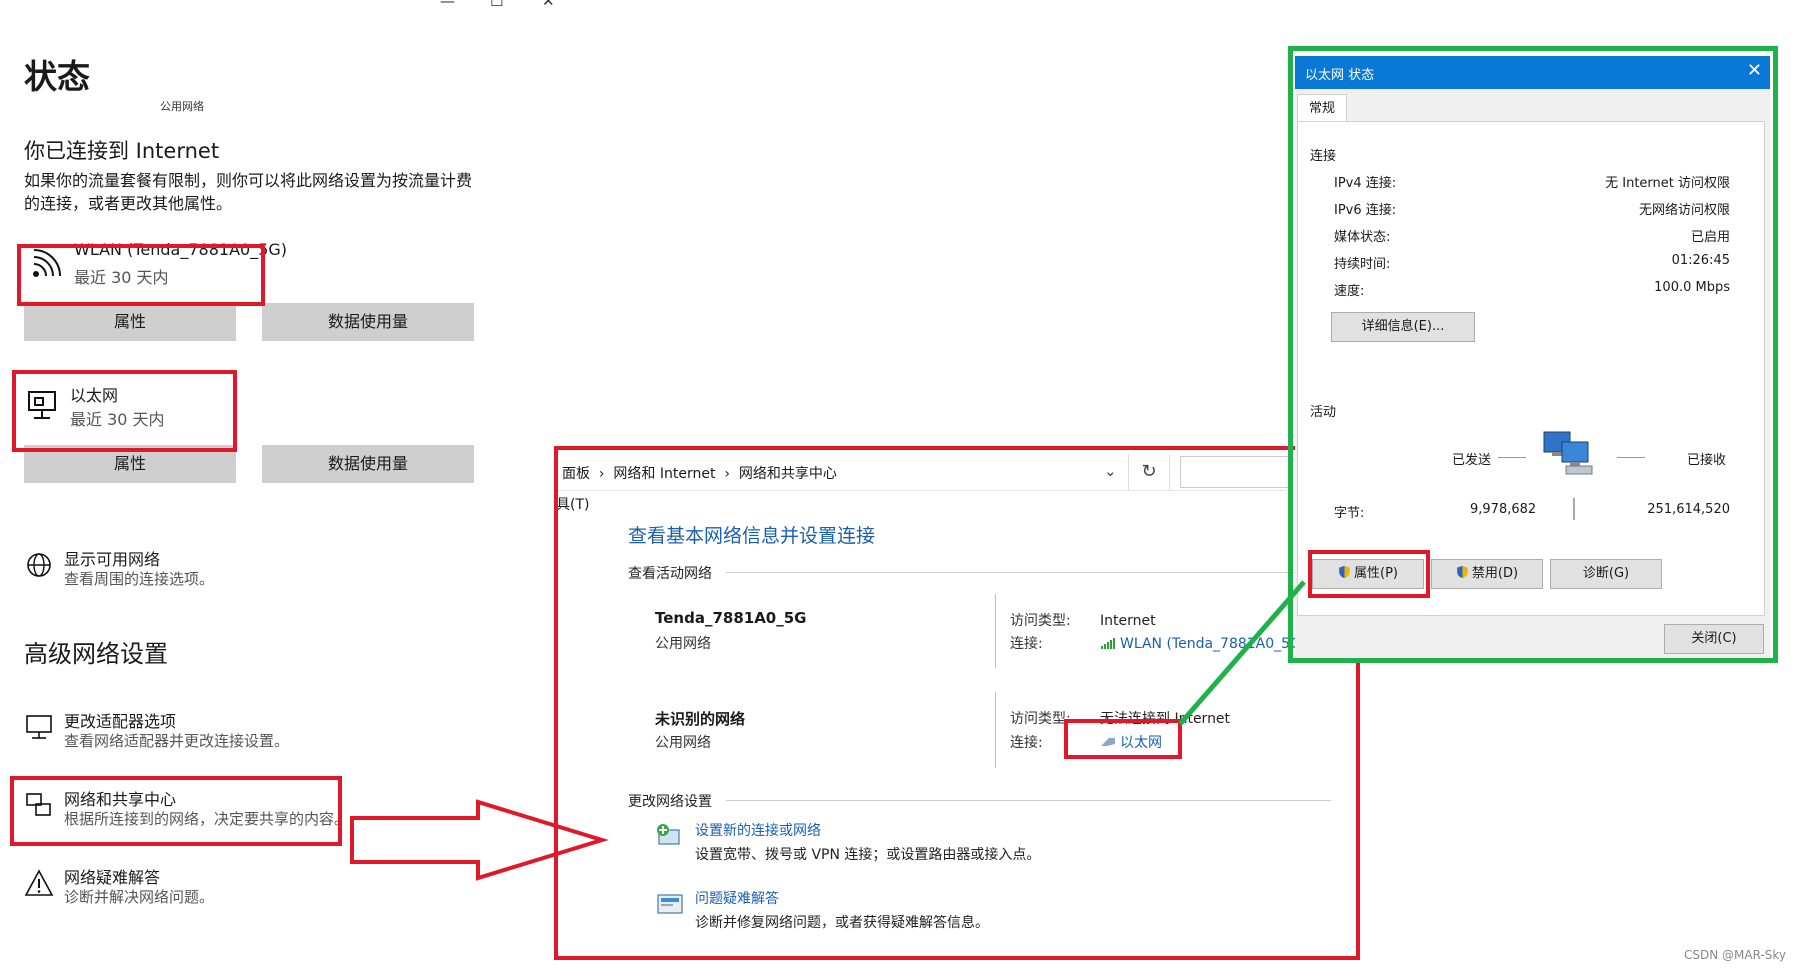  Describe the element at coordinates (57, 76) in the screenshot. I see `page-title: 状态` at that location.